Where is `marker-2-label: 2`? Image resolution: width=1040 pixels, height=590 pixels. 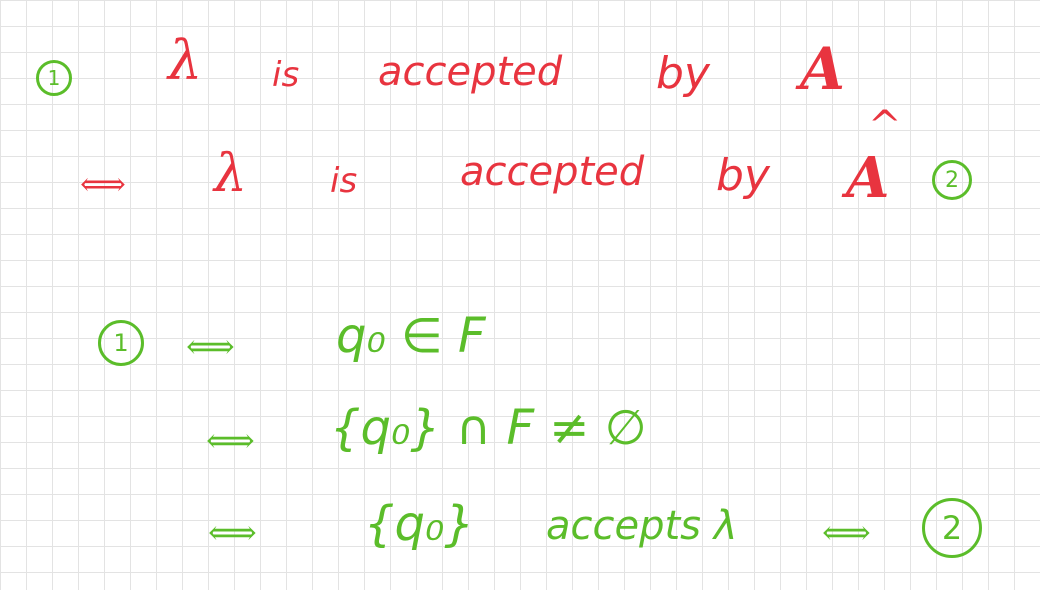
marker-2-label: 2 is located at coordinates (952, 180).